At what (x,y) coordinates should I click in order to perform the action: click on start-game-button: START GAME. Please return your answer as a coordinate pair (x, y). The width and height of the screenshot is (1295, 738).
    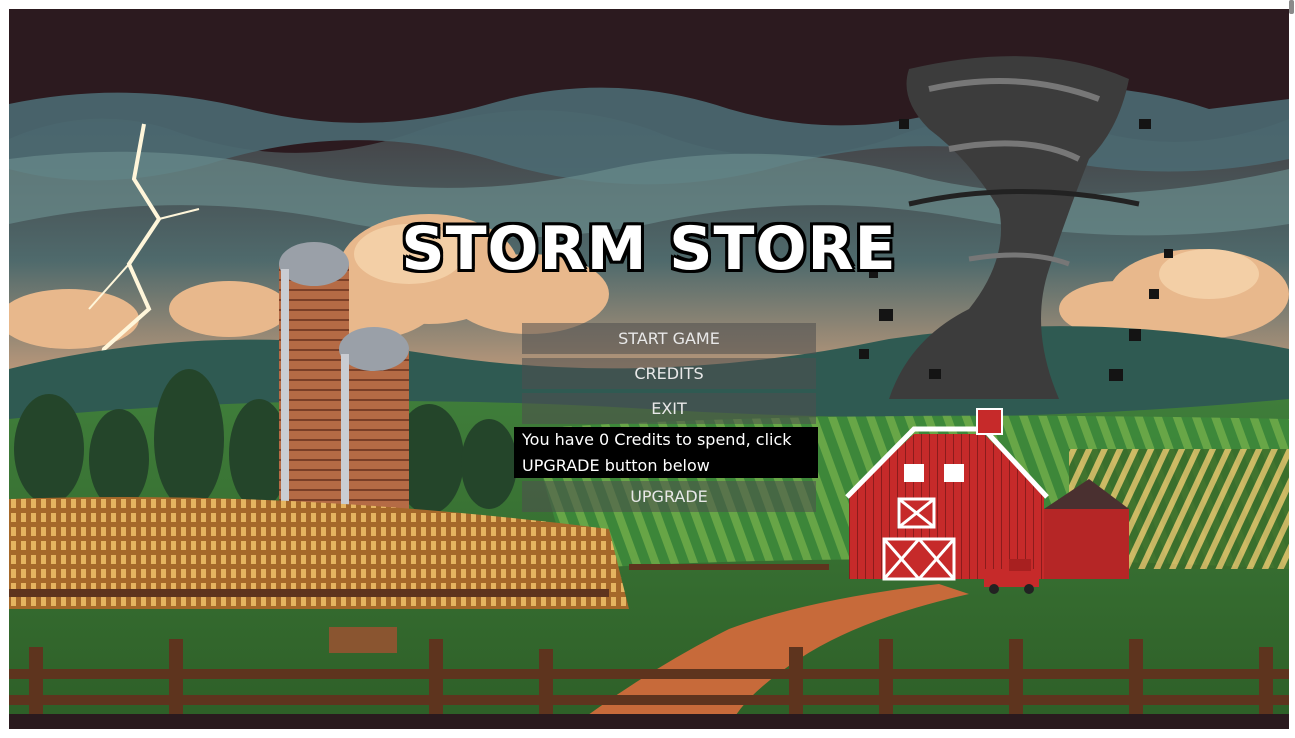
    Looking at the image, I should click on (669, 338).